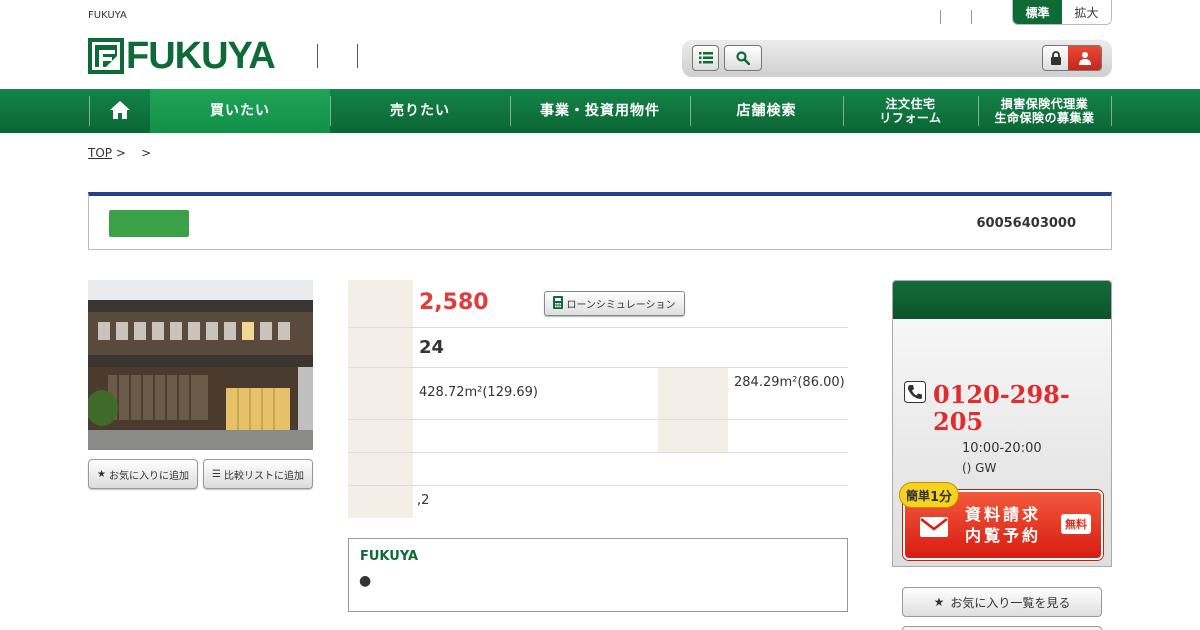 This screenshot has height=630, width=1200. I want to click on business-holiday: () GW, so click(979, 468).